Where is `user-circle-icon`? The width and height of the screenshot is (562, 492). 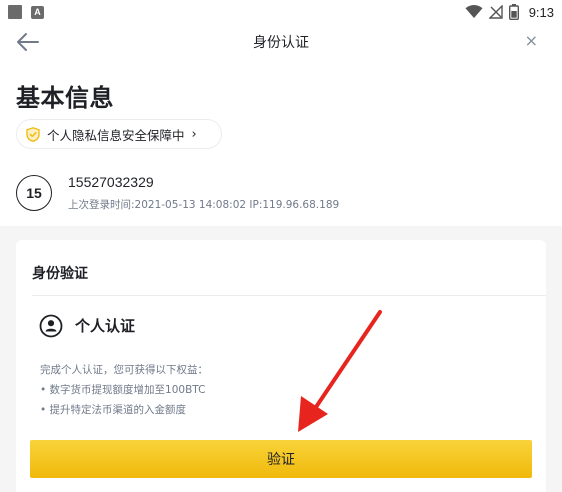 user-circle-icon is located at coordinates (51, 326).